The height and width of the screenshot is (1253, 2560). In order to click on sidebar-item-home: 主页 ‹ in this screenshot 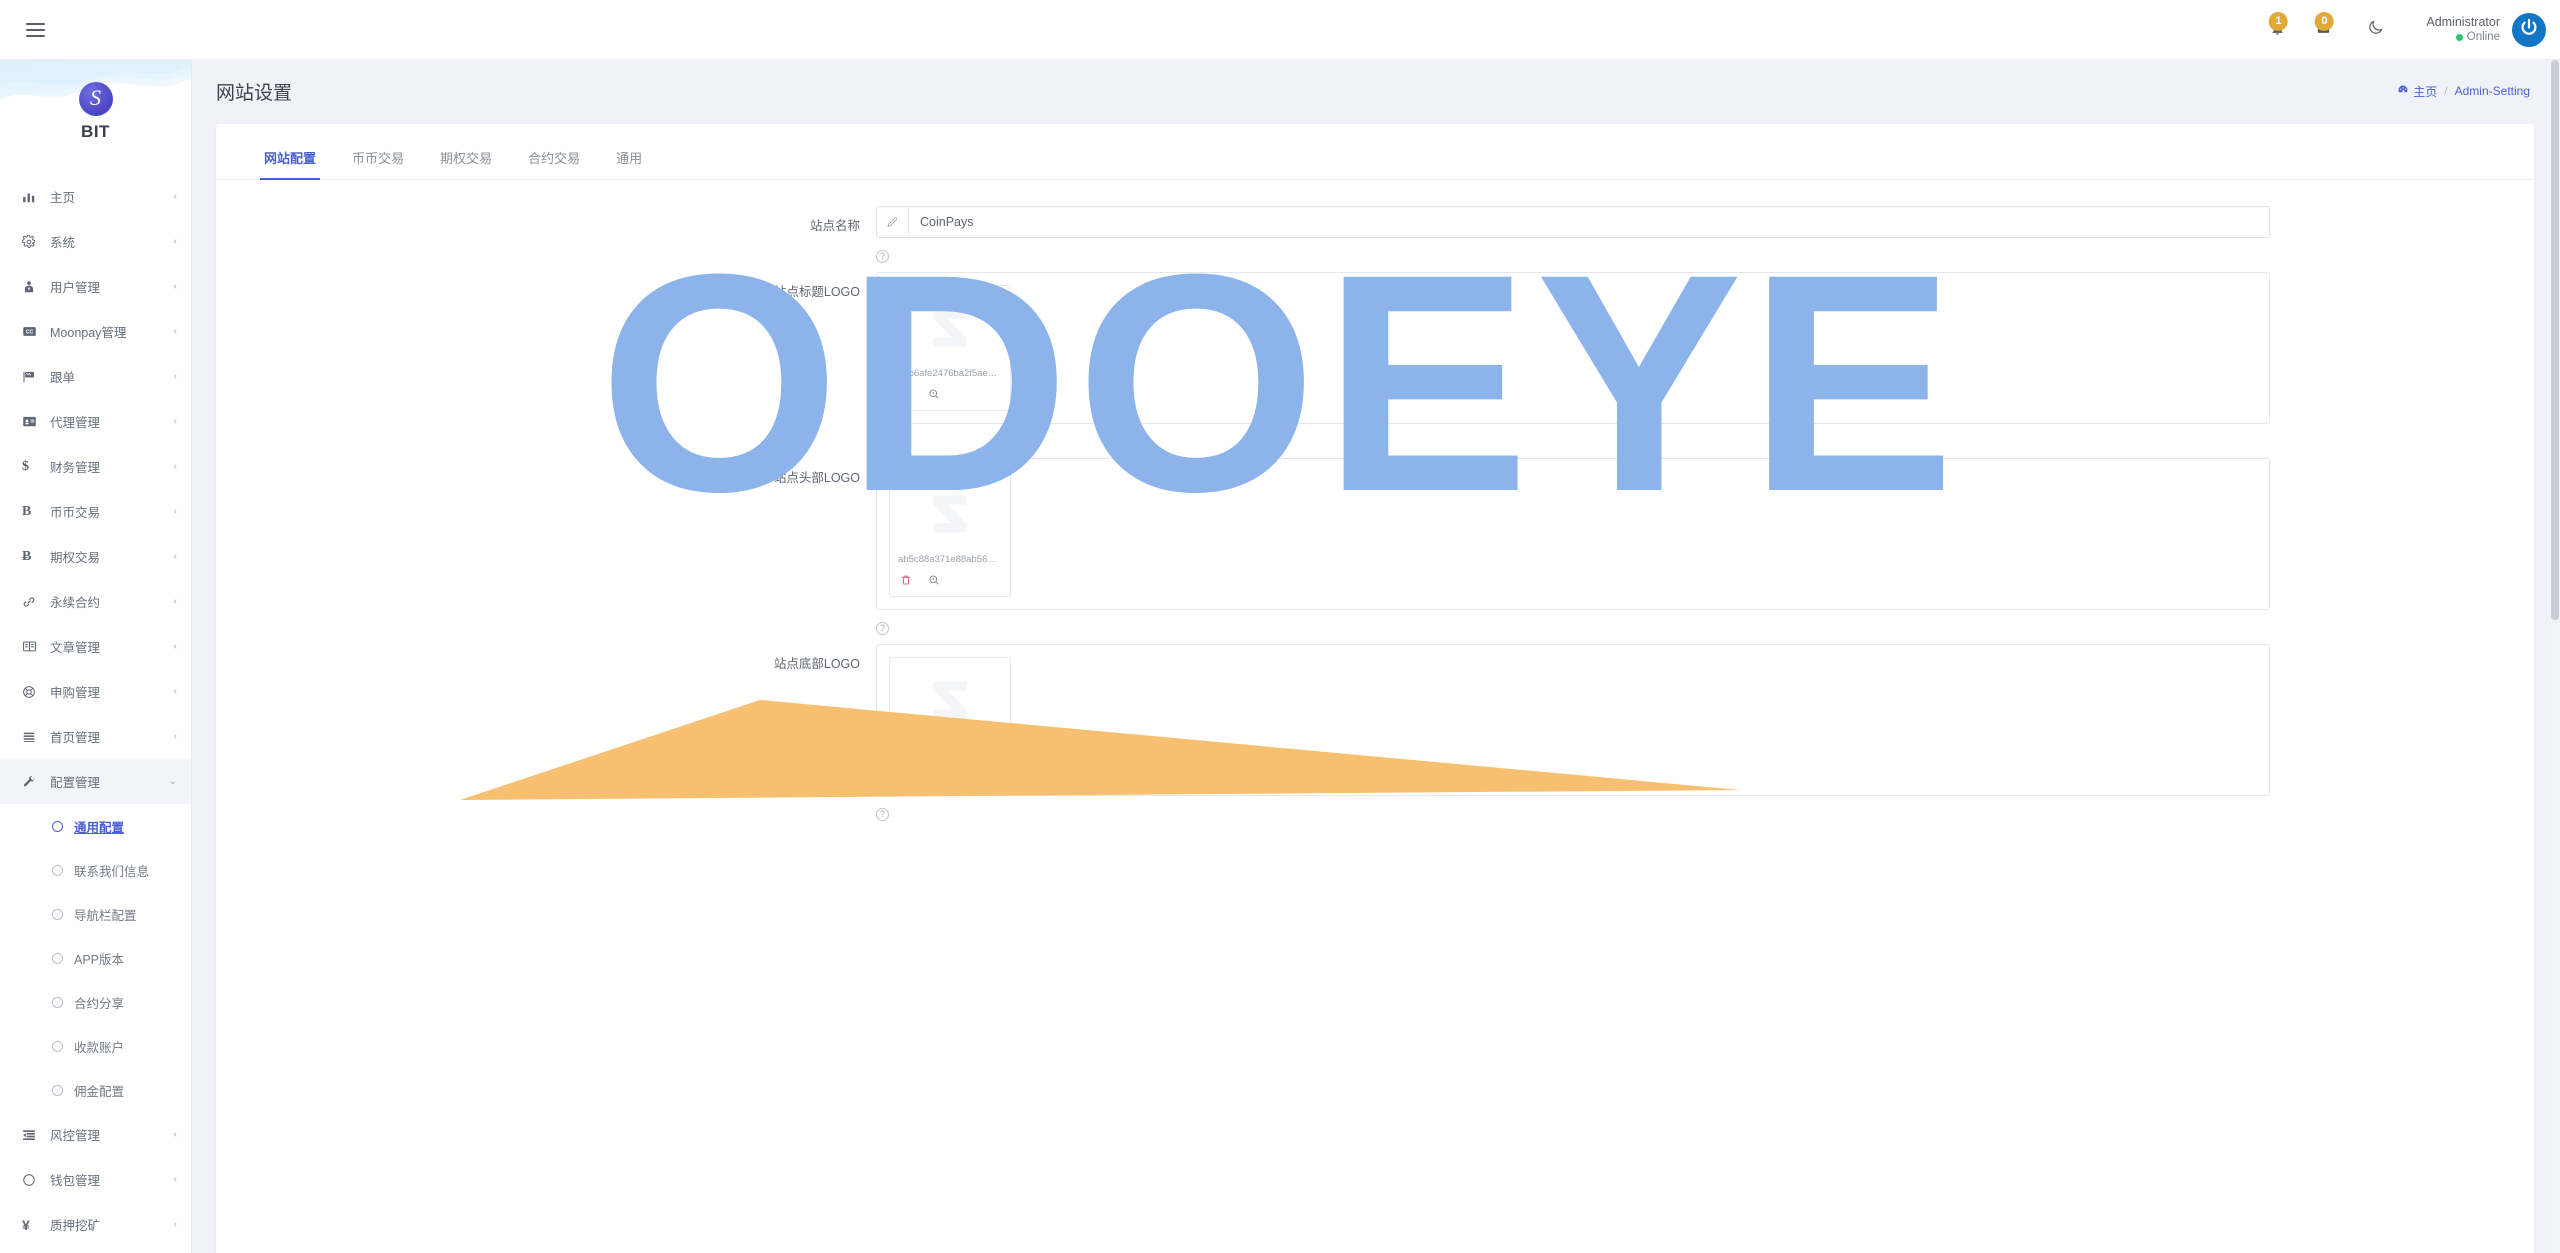, I will do `click(95, 196)`.